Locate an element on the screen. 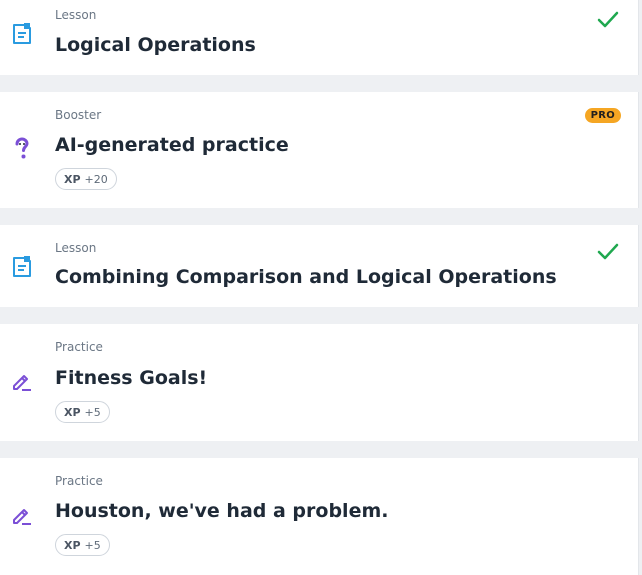 This screenshot has height=575, width=642. xp-badge: XP +20 is located at coordinates (86, 179).